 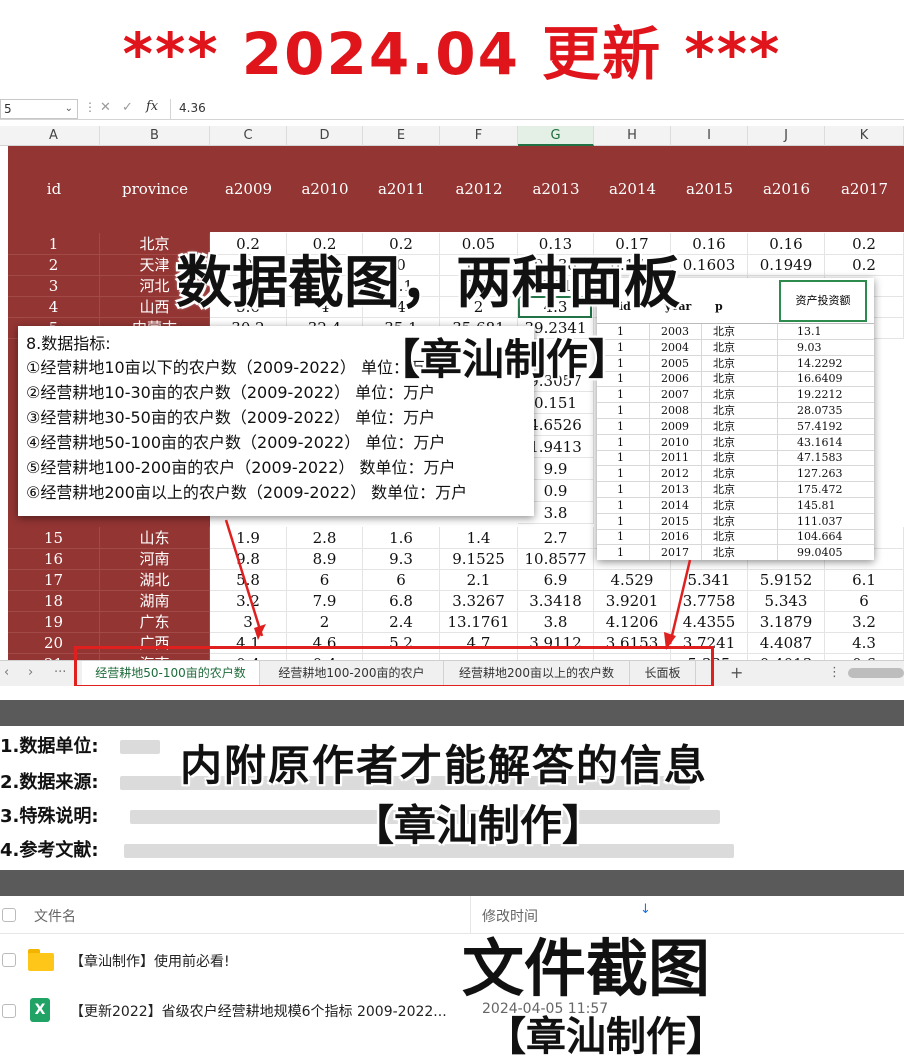 What do you see at coordinates (401, 601) in the screenshot?
I see `value-cell: 6.8` at bounding box center [401, 601].